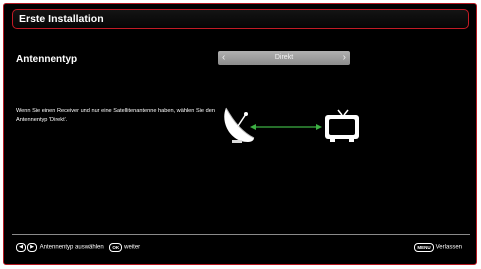  I want to click on exit-hint: Verlassen, so click(448, 247).